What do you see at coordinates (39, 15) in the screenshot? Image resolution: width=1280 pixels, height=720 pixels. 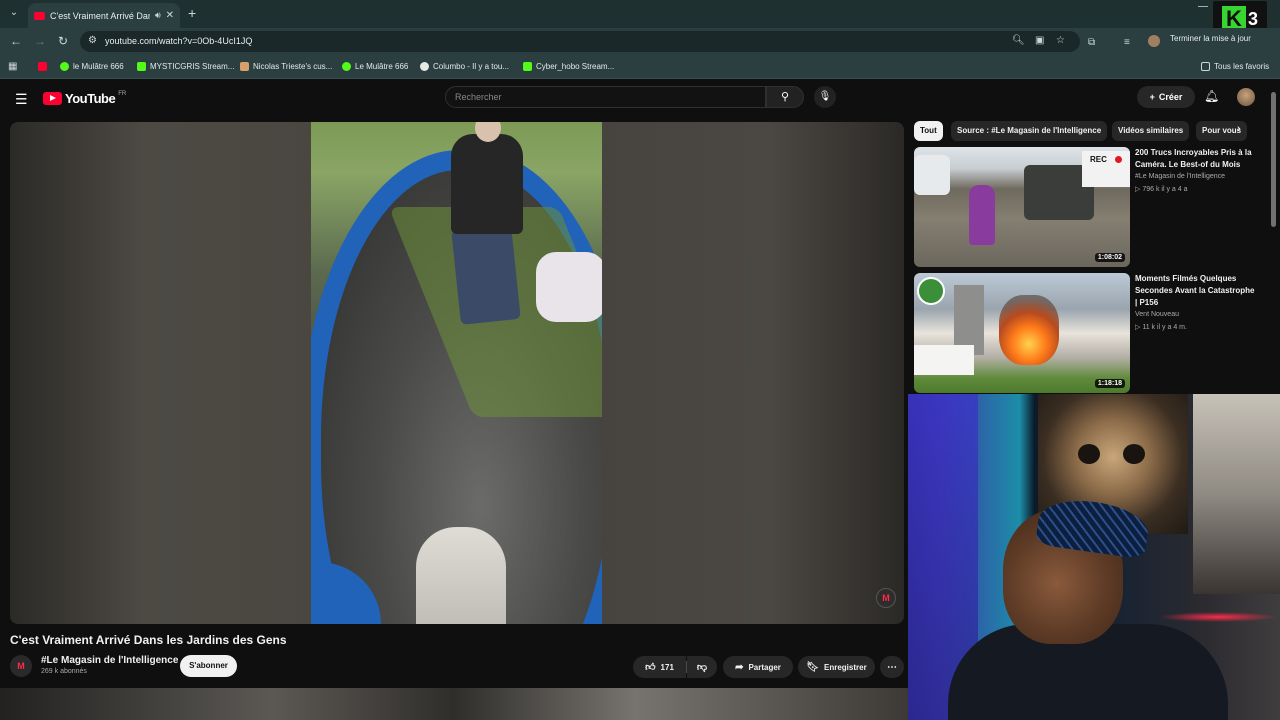 I see `youtube-favicon-icon` at bounding box center [39, 15].